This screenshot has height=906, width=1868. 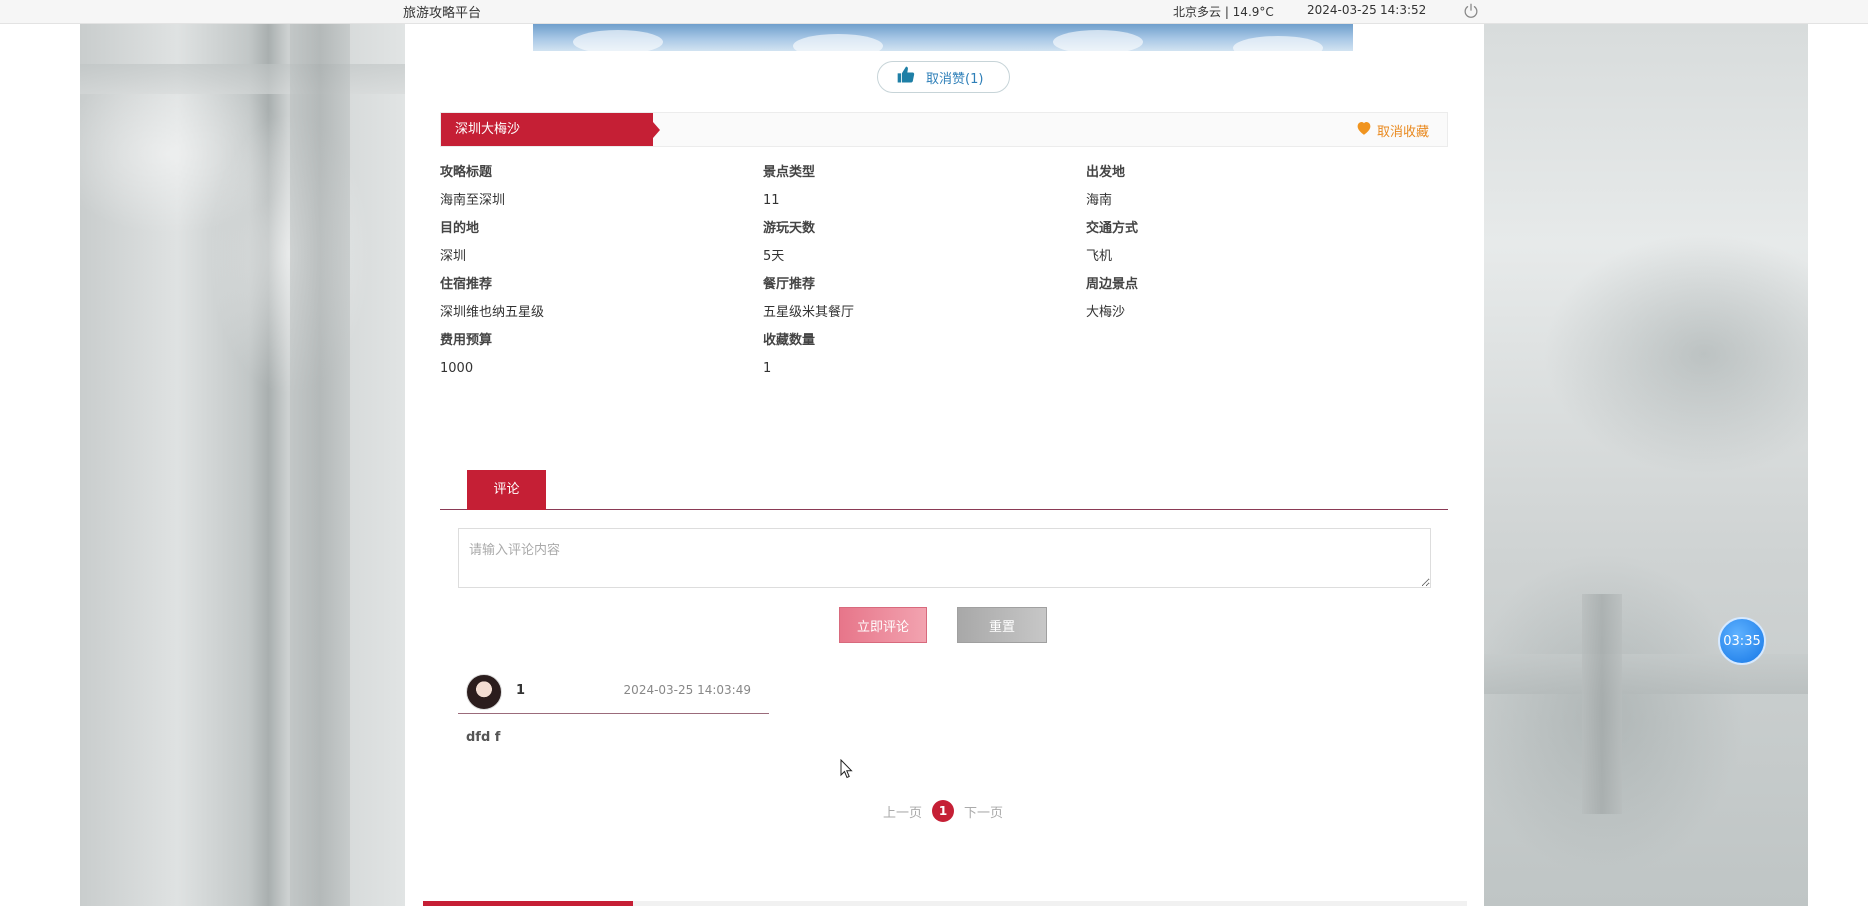 I want to click on comment-time: 2024-03-25 14:03:49, so click(x=687, y=690).